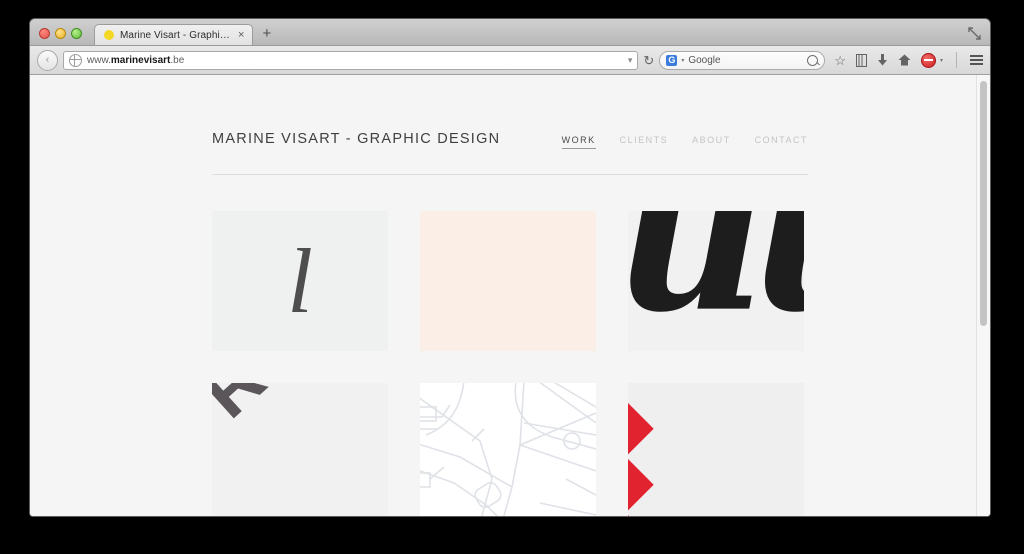  Describe the element at coordinates (716, 276) in the screenshot. I see `thumb-glyph: uu` at that location.